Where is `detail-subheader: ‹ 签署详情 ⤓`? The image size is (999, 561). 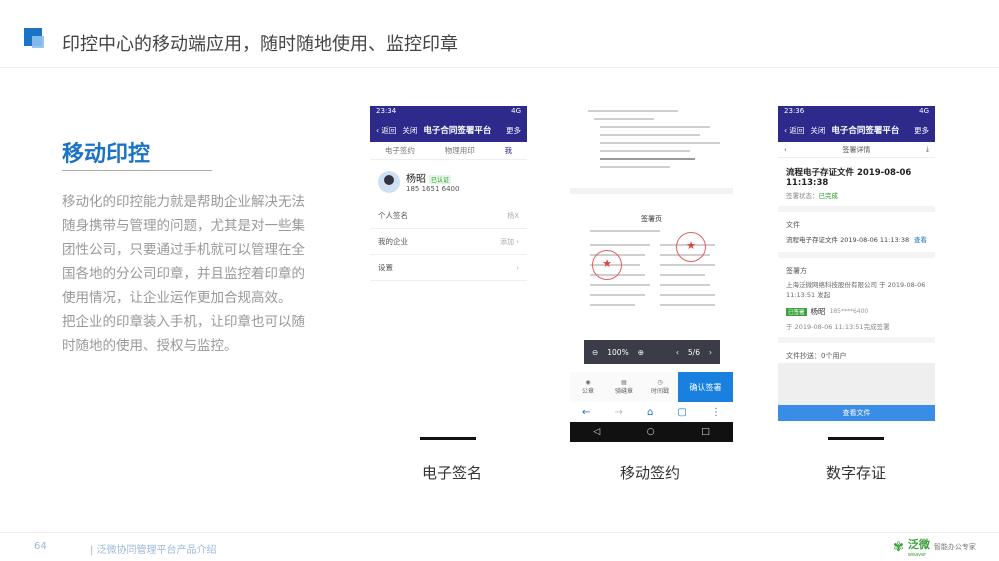 detail-subheader: ‹ 签署详情 ⤓ is located at coordinates (856, 150).